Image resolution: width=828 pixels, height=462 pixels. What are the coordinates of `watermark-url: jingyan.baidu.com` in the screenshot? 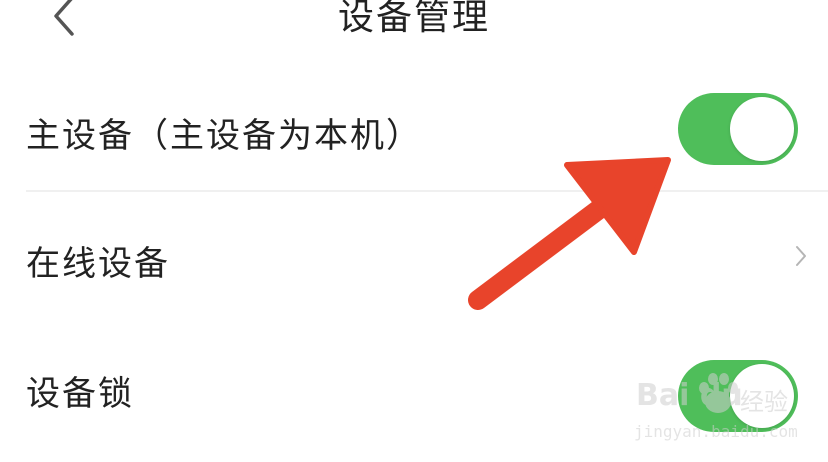 It's located at (716, 431).